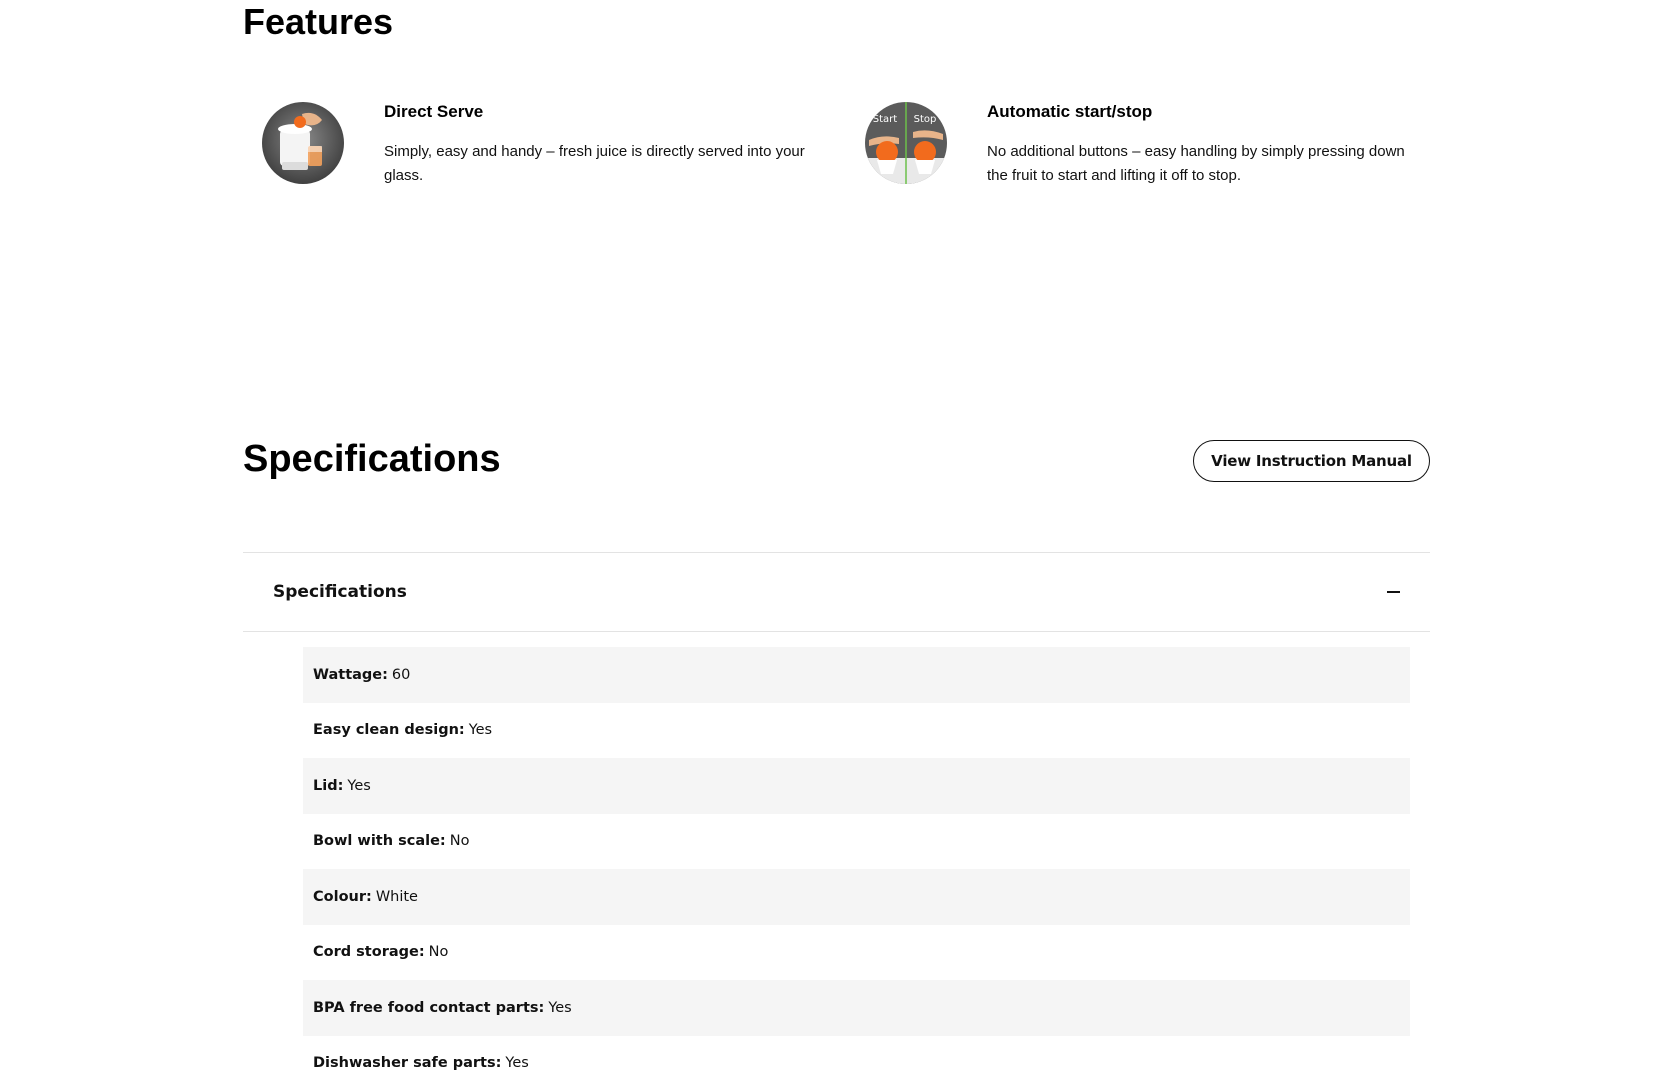 This screenshot has width=1659, height=1076. I want to click on spec-value: 60, so click(401, 674).